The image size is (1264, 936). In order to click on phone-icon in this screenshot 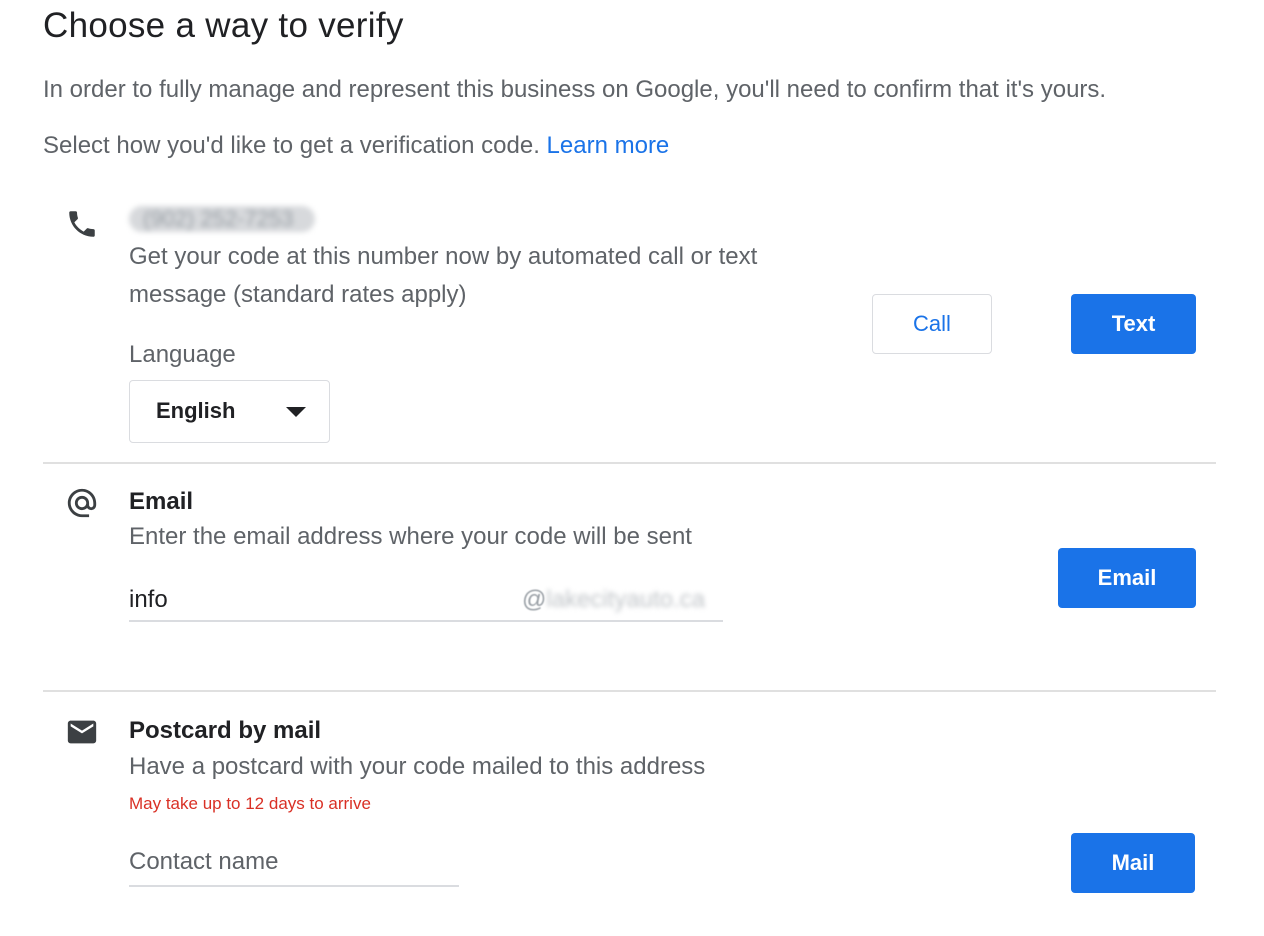, I will do `click(82, 224)`.